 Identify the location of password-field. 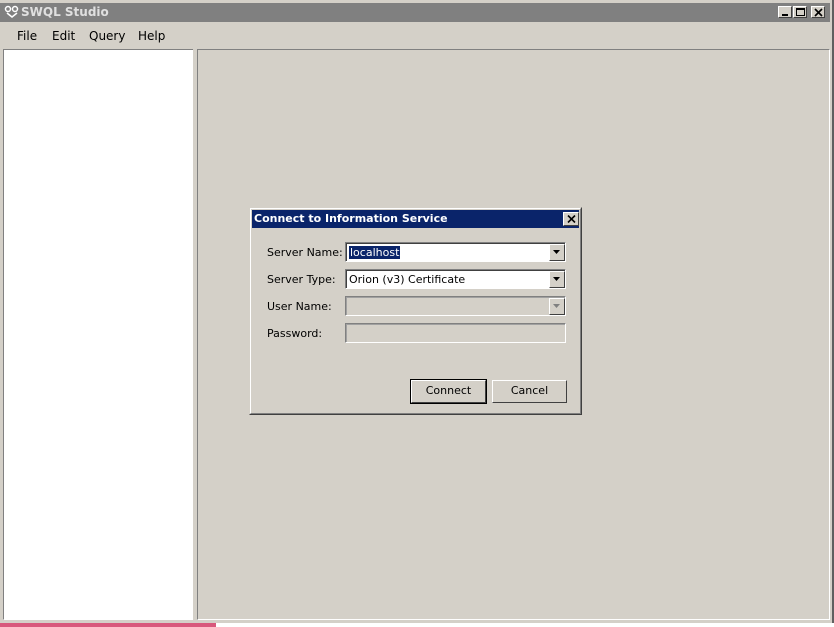
(455, 333).